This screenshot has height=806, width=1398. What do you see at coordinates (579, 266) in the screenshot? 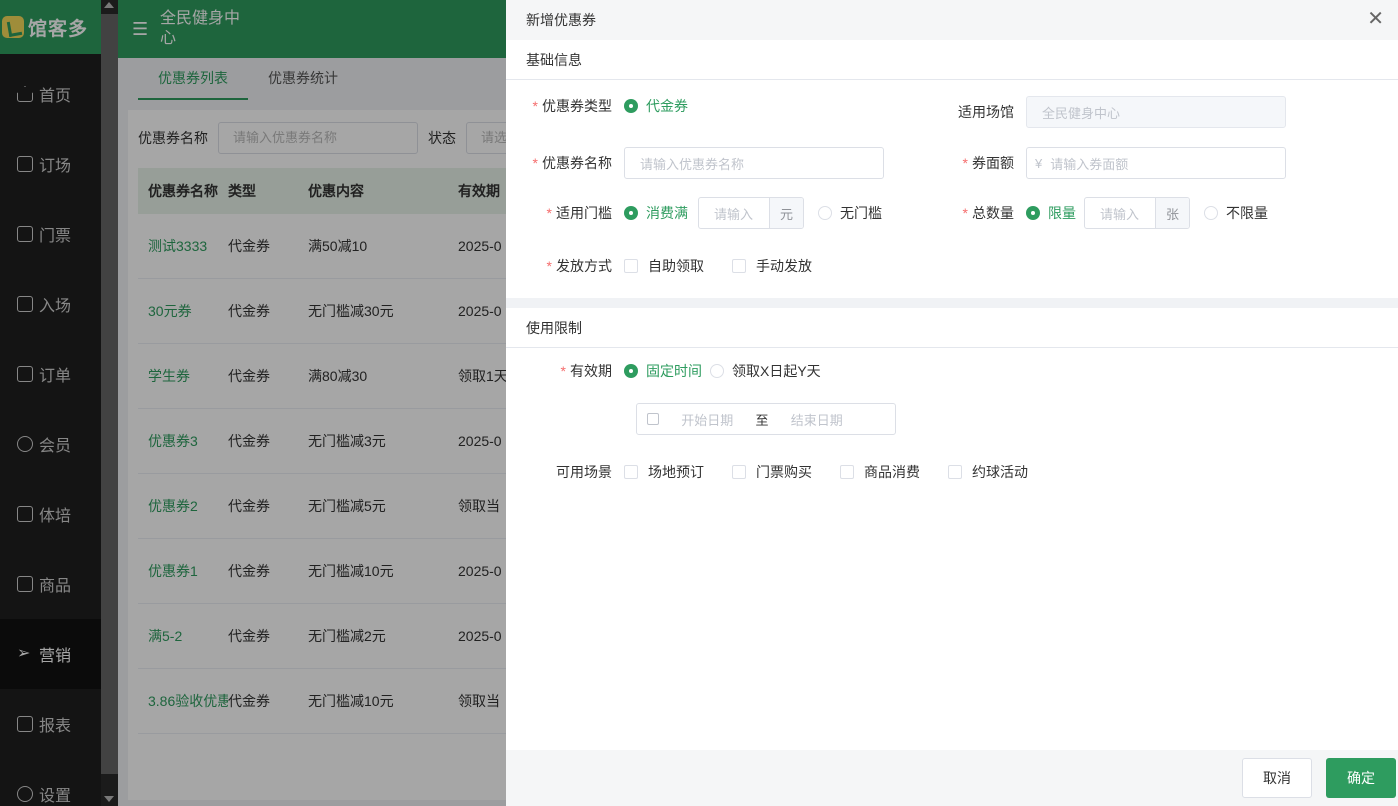
I see `issue-label: * 发放方式` at bounding box center [579, 266].